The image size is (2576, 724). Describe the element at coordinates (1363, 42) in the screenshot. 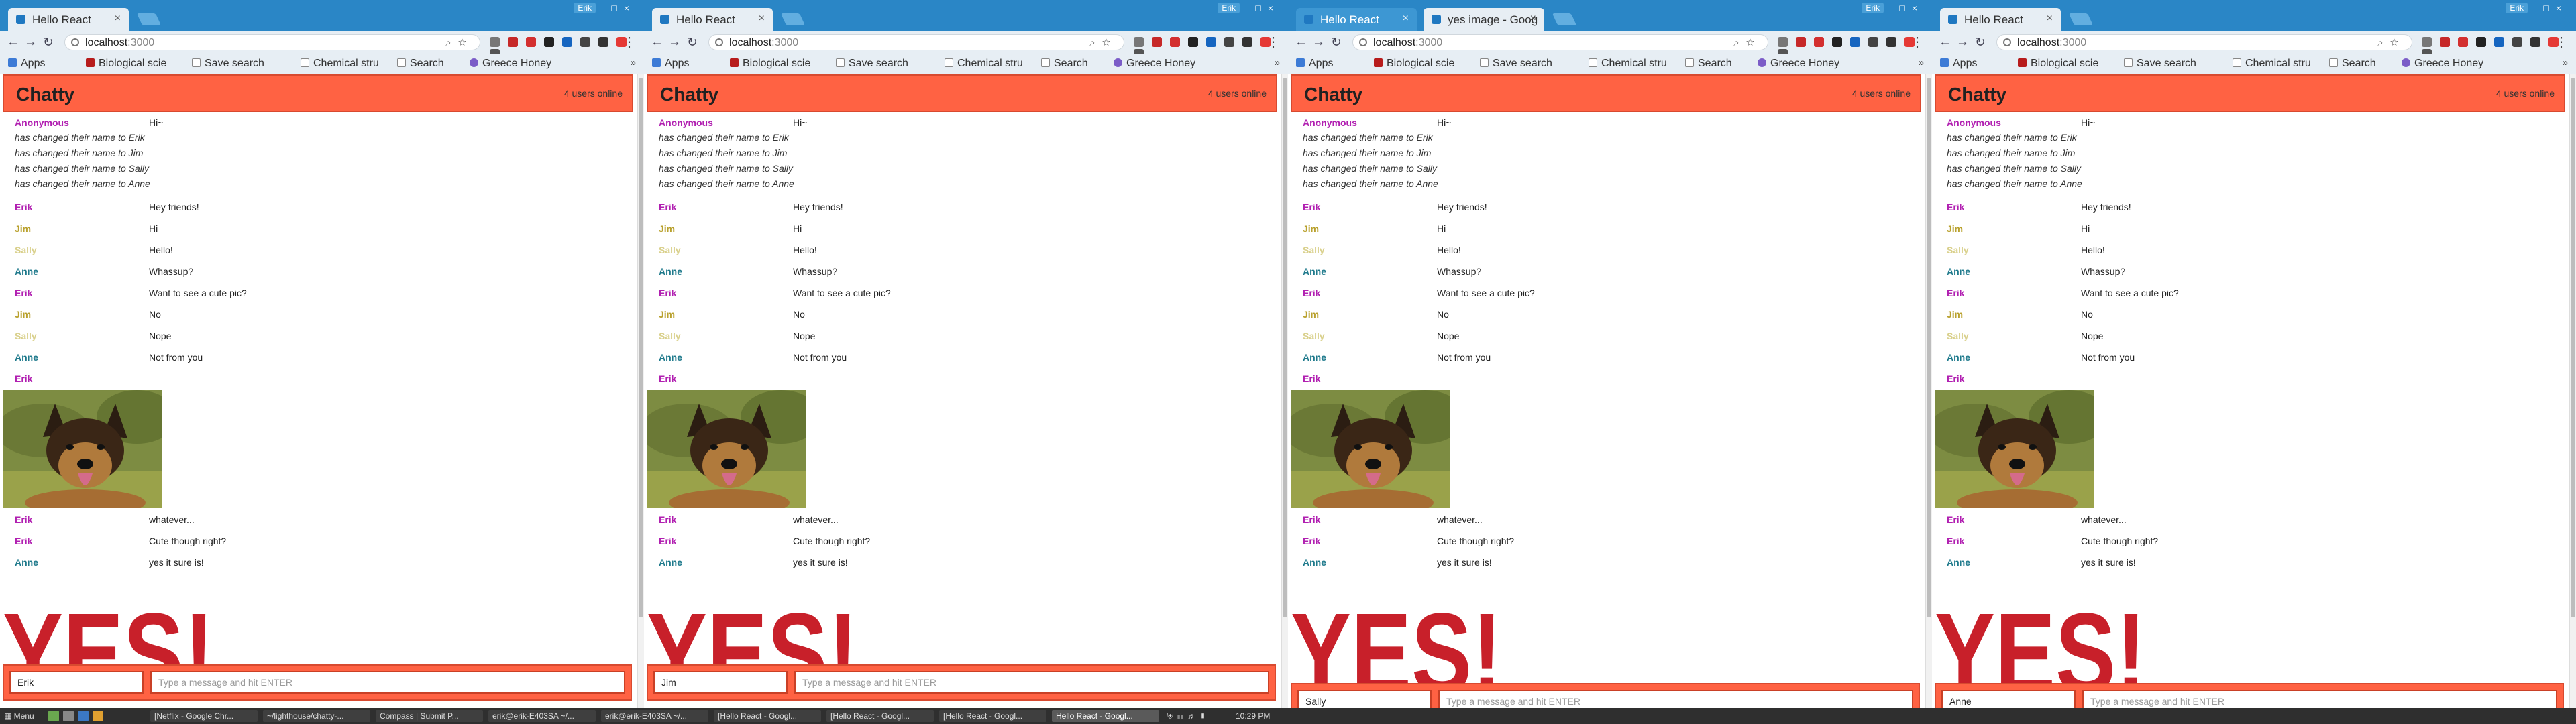

I see `site-info-icon` at that location.